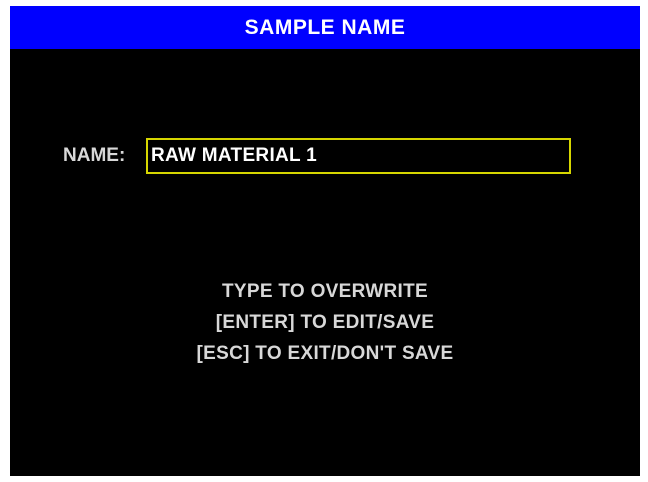 This screenshot has width=648, height=482. What do you see at coordinates (325, 291) in the screenshot?
I see `instruction-overwrite: TYPE TO OVERWRITE` at bounding box center [325, 291].